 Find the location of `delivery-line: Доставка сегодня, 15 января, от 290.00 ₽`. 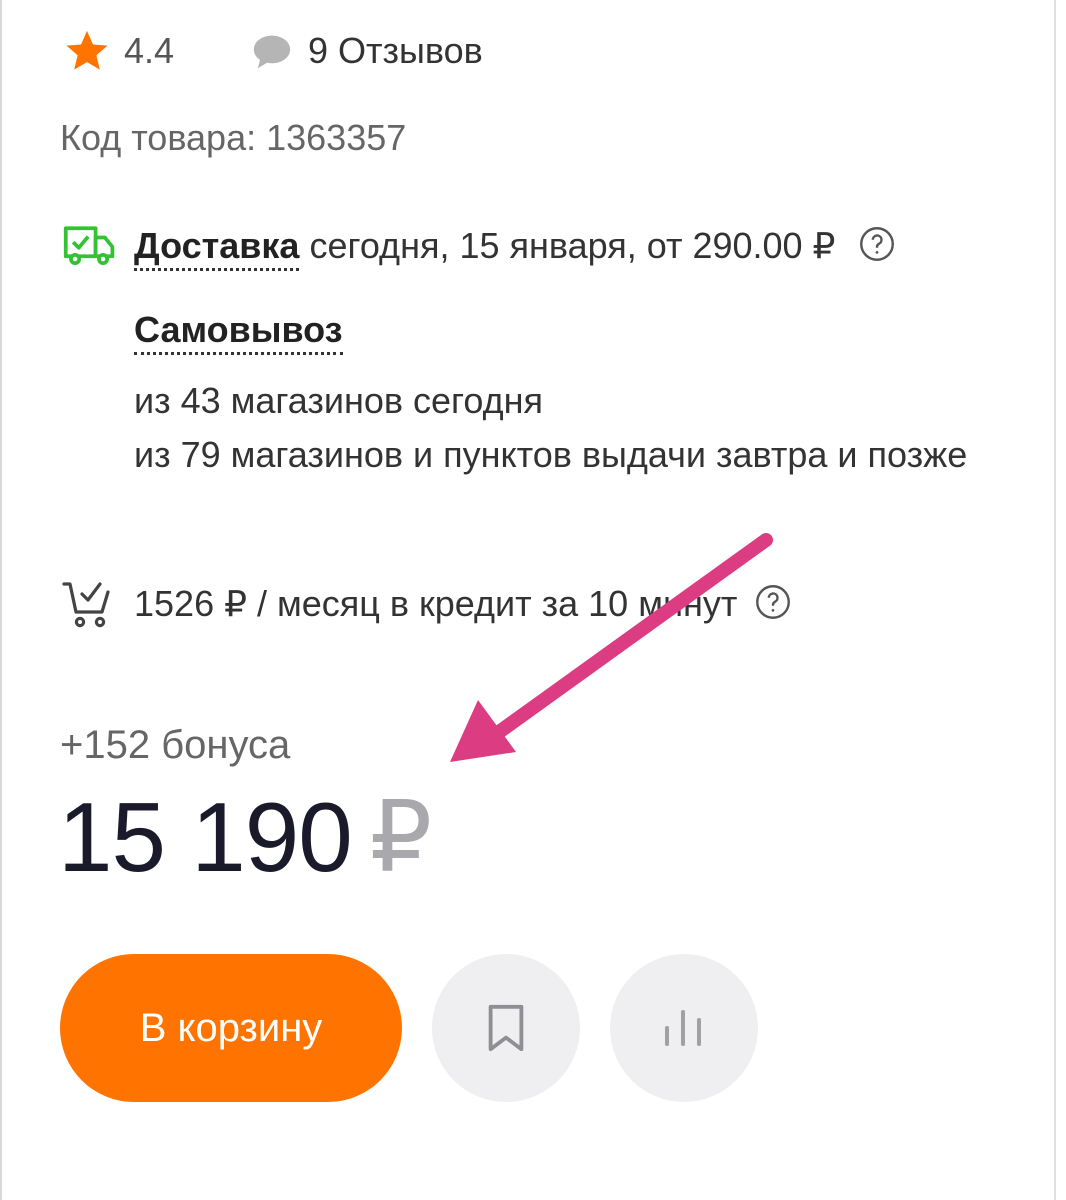

delivery-line: Доставка сегодня, 15 января, от 290.00 ₽ is located at coordinates (514, 246).